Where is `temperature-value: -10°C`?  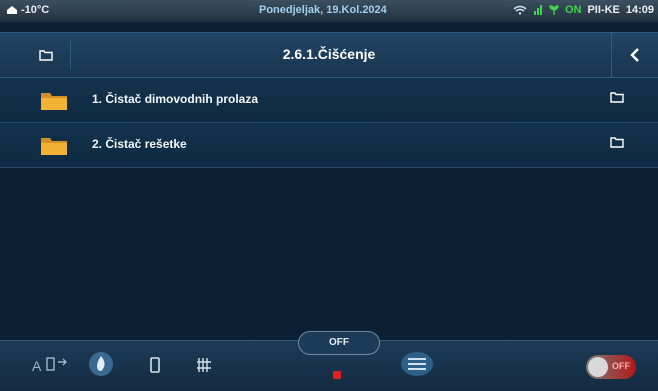 temperature-value: -10°C is located at coordinates (35, 10).